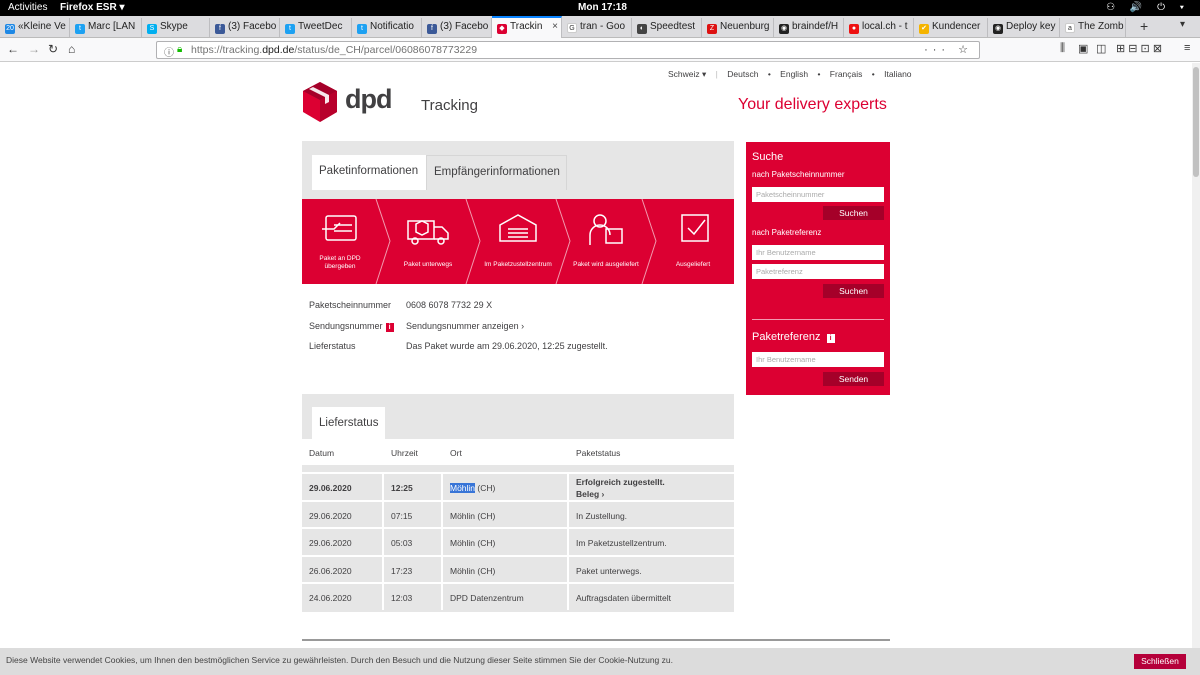  What do you see at coordinates (655, 494) in the screenshot?
I see `receipt-link: Beleg ›` at bounding box center [655, 494].